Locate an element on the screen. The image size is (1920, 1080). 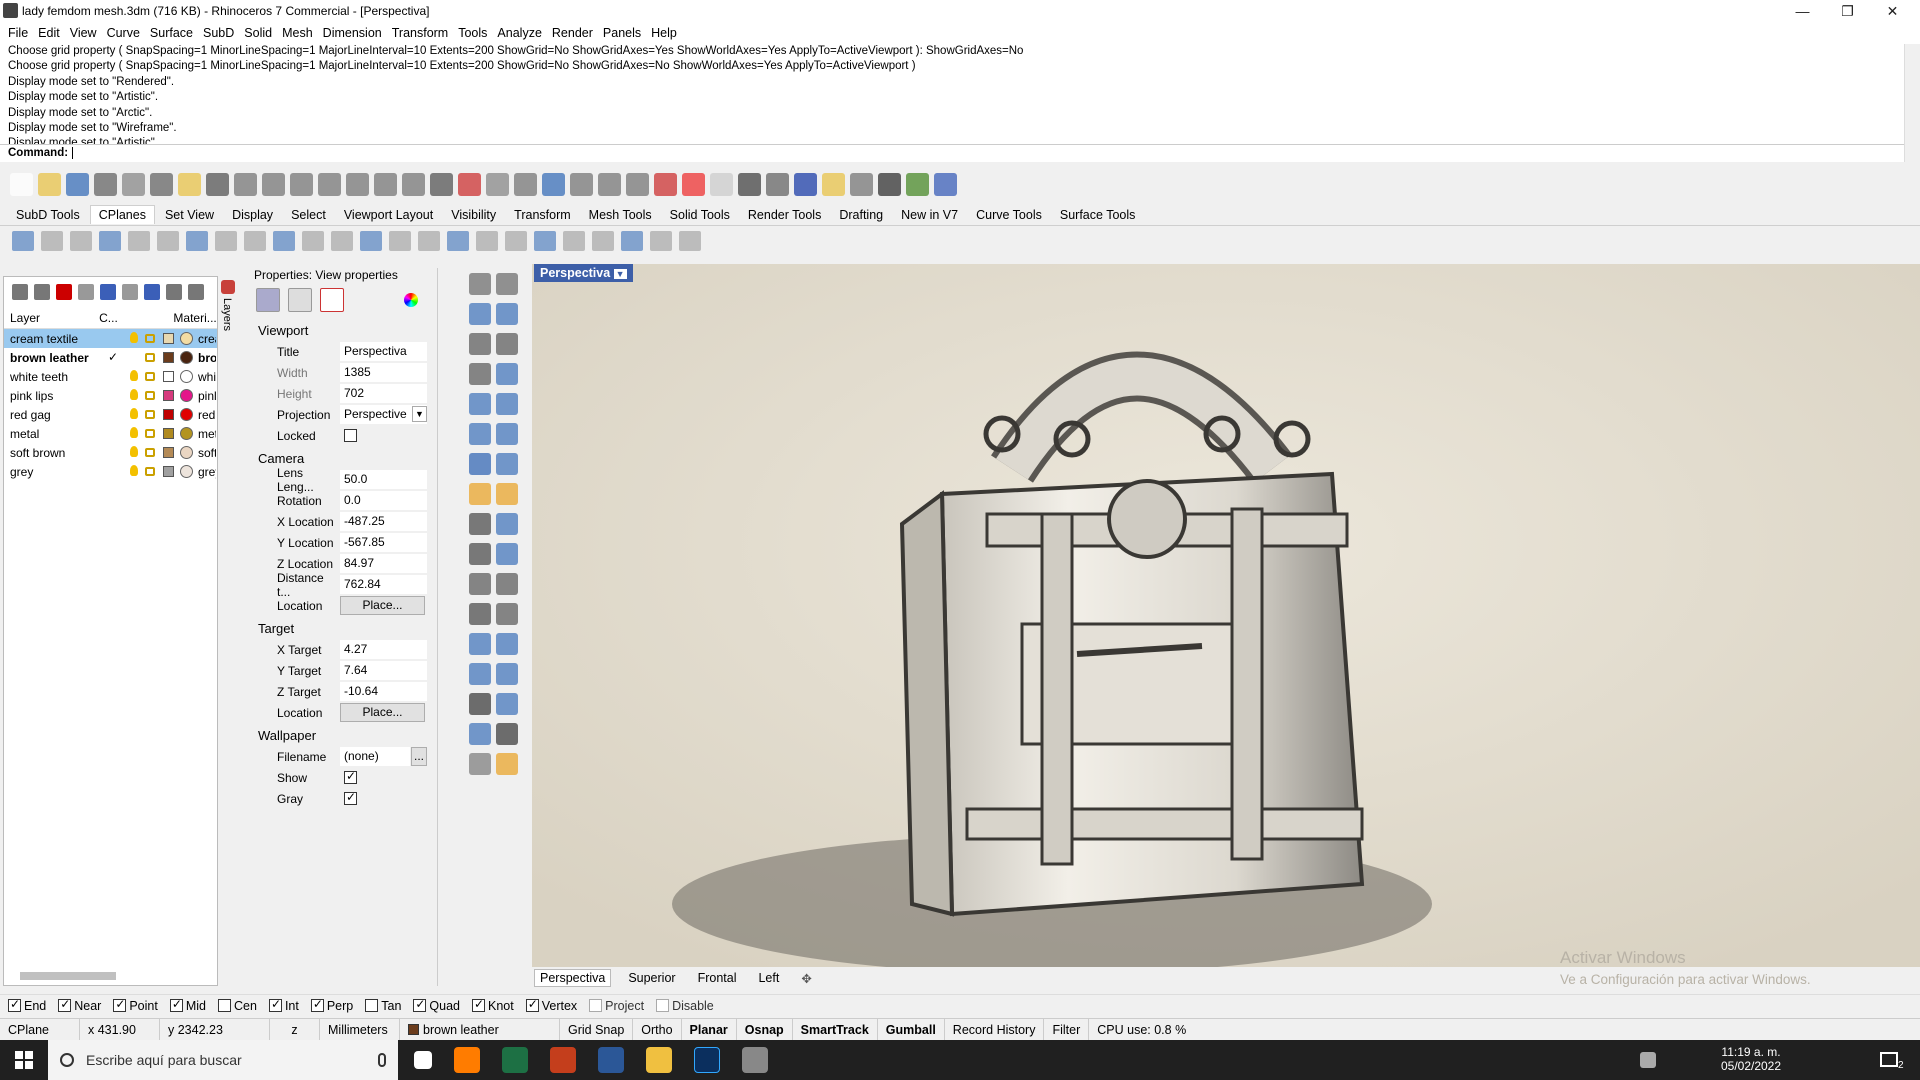
planar-toggle: Planar is located at coordinates (709, 1029).